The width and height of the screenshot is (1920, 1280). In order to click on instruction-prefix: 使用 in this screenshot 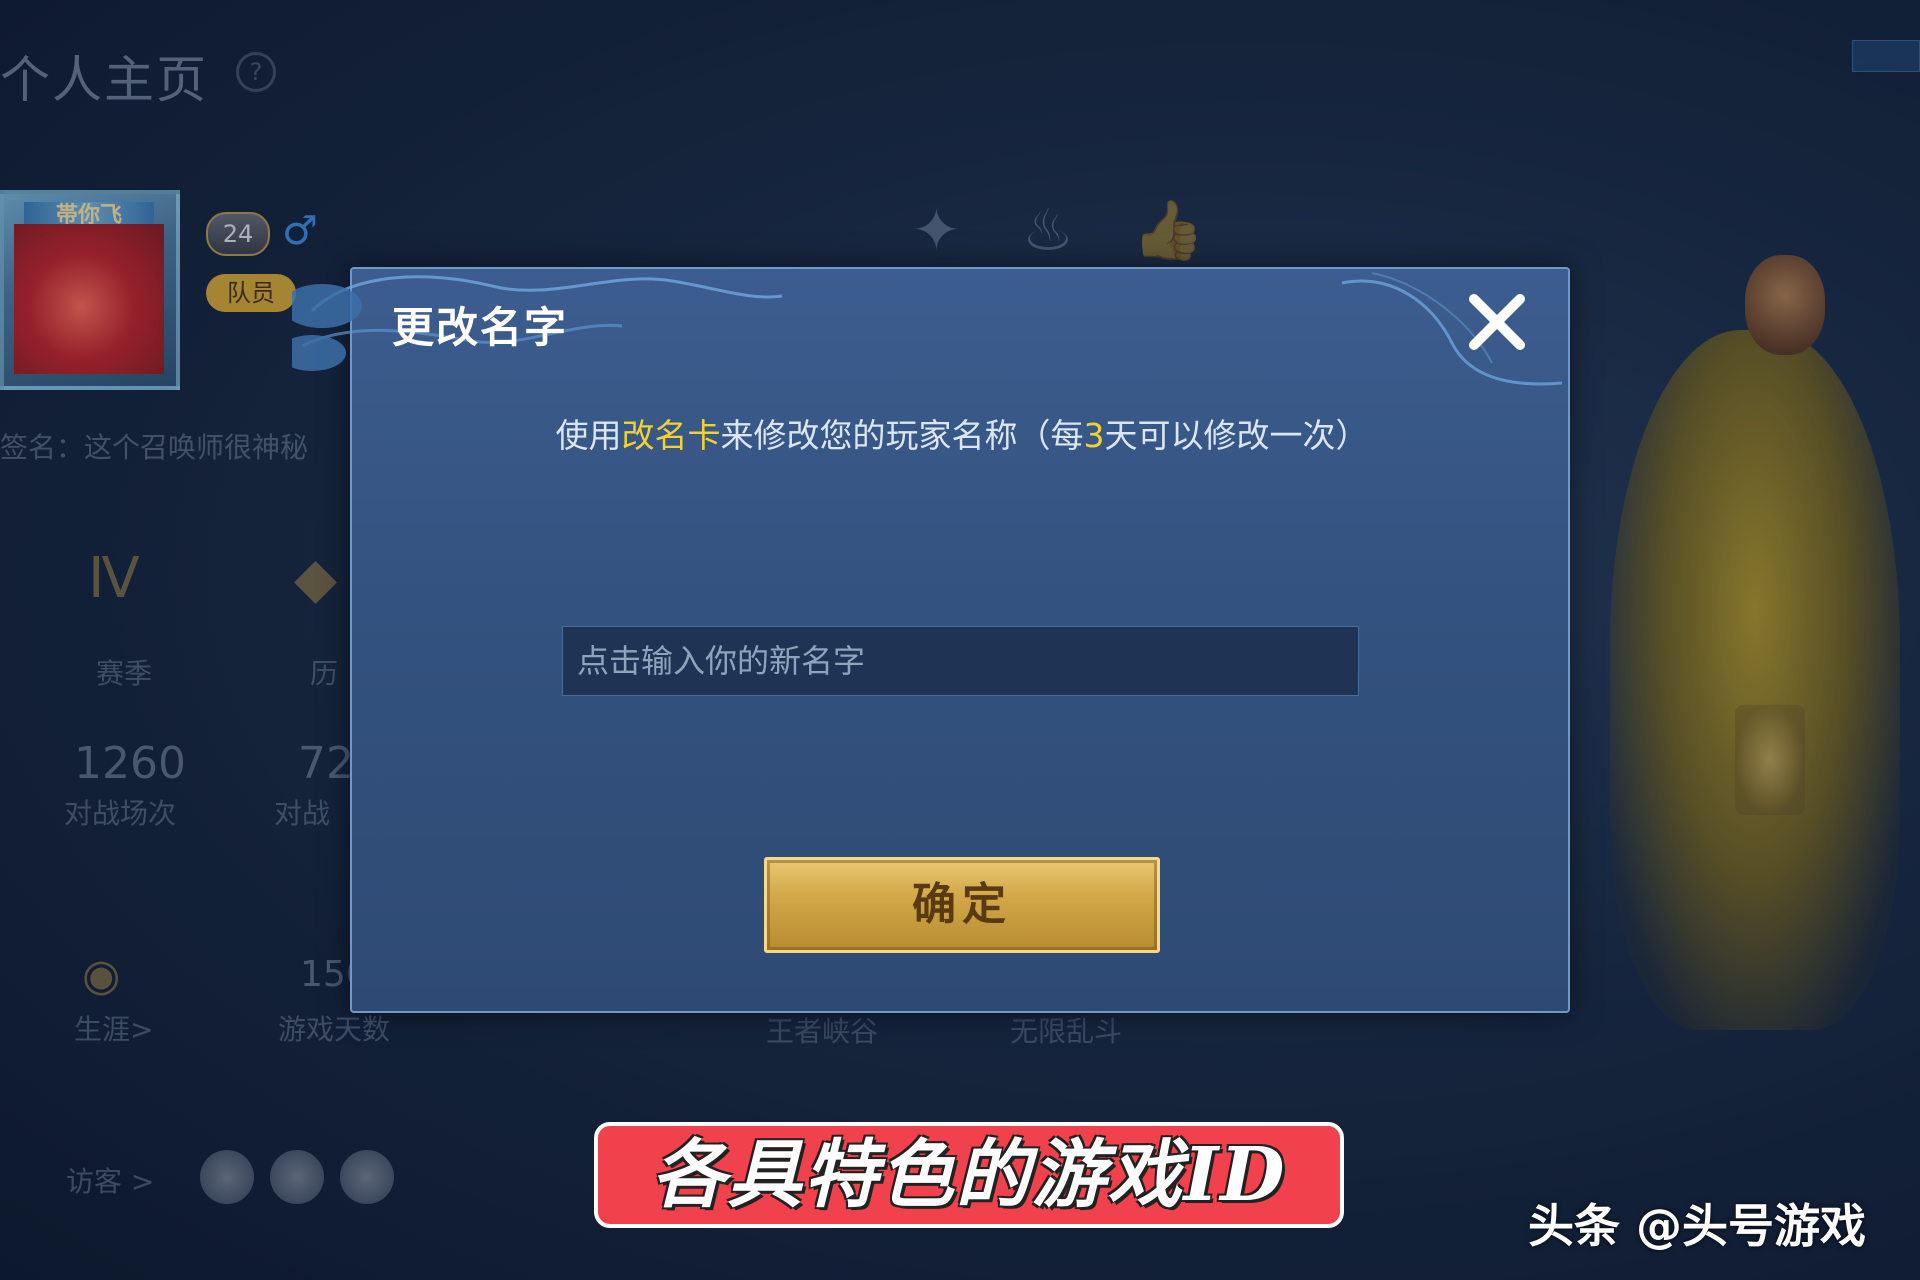, I will do `click(588, 435)`.